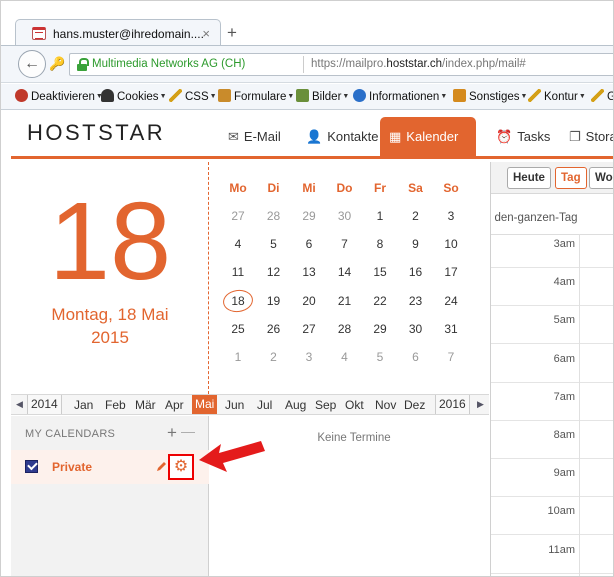  Describe the element at coordinates (31, 466) in the screenshot. I see `calendar-checkbox` at that location.